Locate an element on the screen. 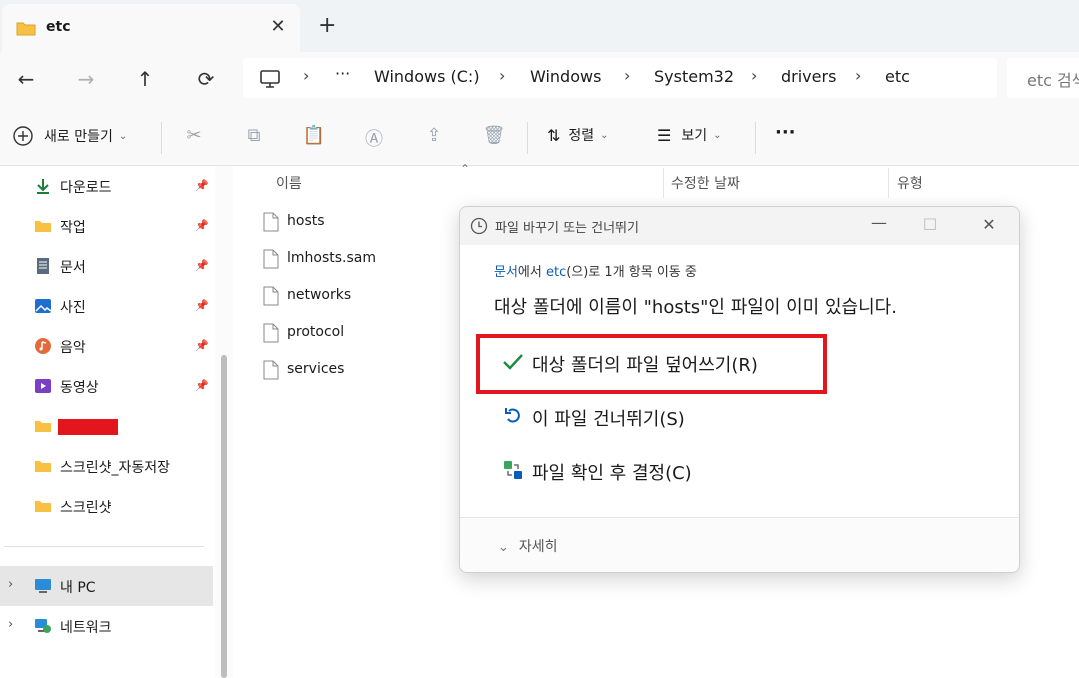 This screenshot has height=678, width=1079. dialog-status: 문서에서 etc(으)로 1개 항목 이동 중 is located at coordinates (595, 270).